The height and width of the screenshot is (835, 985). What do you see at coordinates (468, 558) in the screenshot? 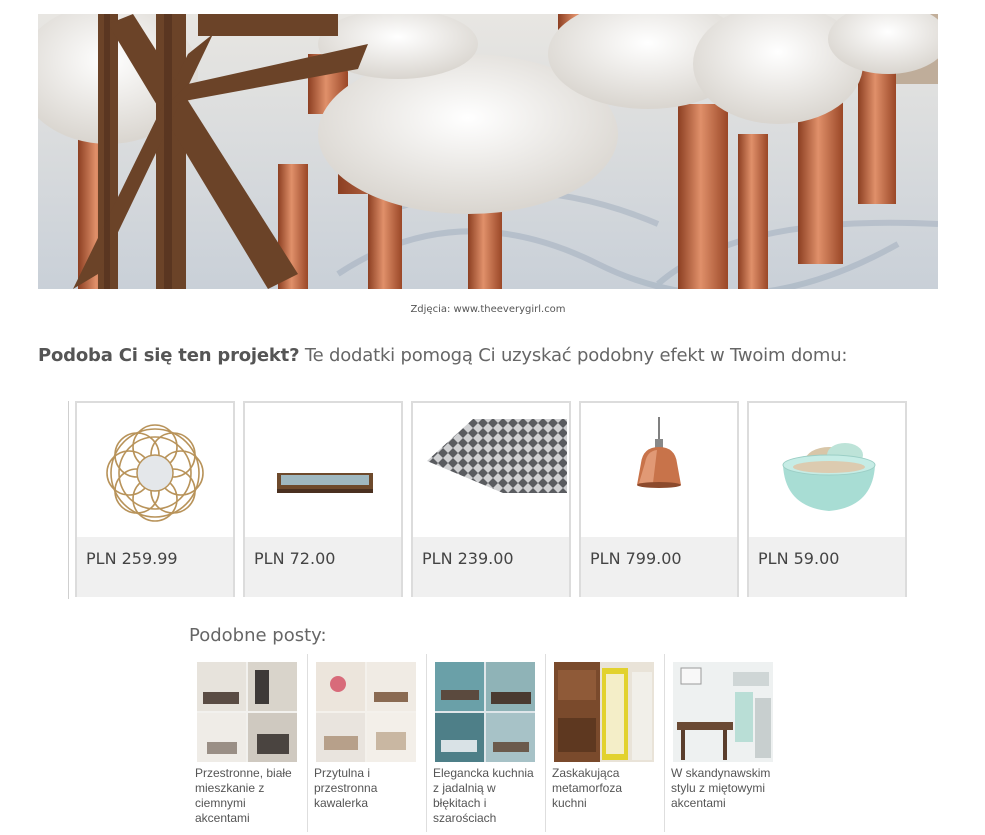
I see `product-price: PLN 239.00` at bounding box center [468, 558].